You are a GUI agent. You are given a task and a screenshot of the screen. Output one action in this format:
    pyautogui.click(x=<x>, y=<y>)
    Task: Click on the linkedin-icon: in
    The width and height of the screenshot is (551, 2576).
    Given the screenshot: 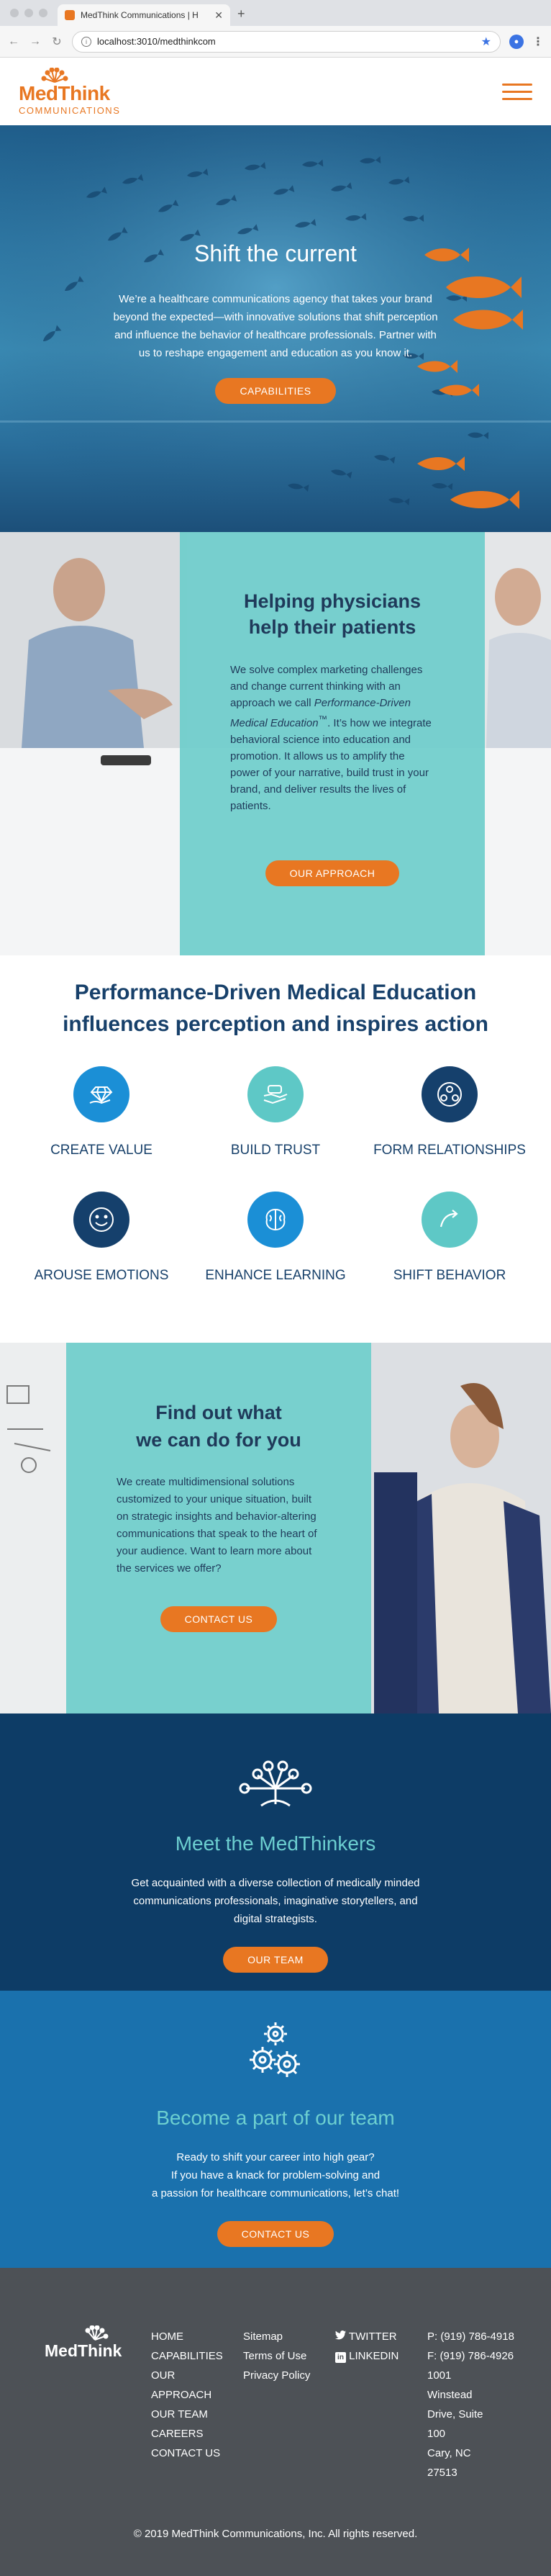 What is the action you would take?
    pyautogui.click(x=340, y=2357)
    